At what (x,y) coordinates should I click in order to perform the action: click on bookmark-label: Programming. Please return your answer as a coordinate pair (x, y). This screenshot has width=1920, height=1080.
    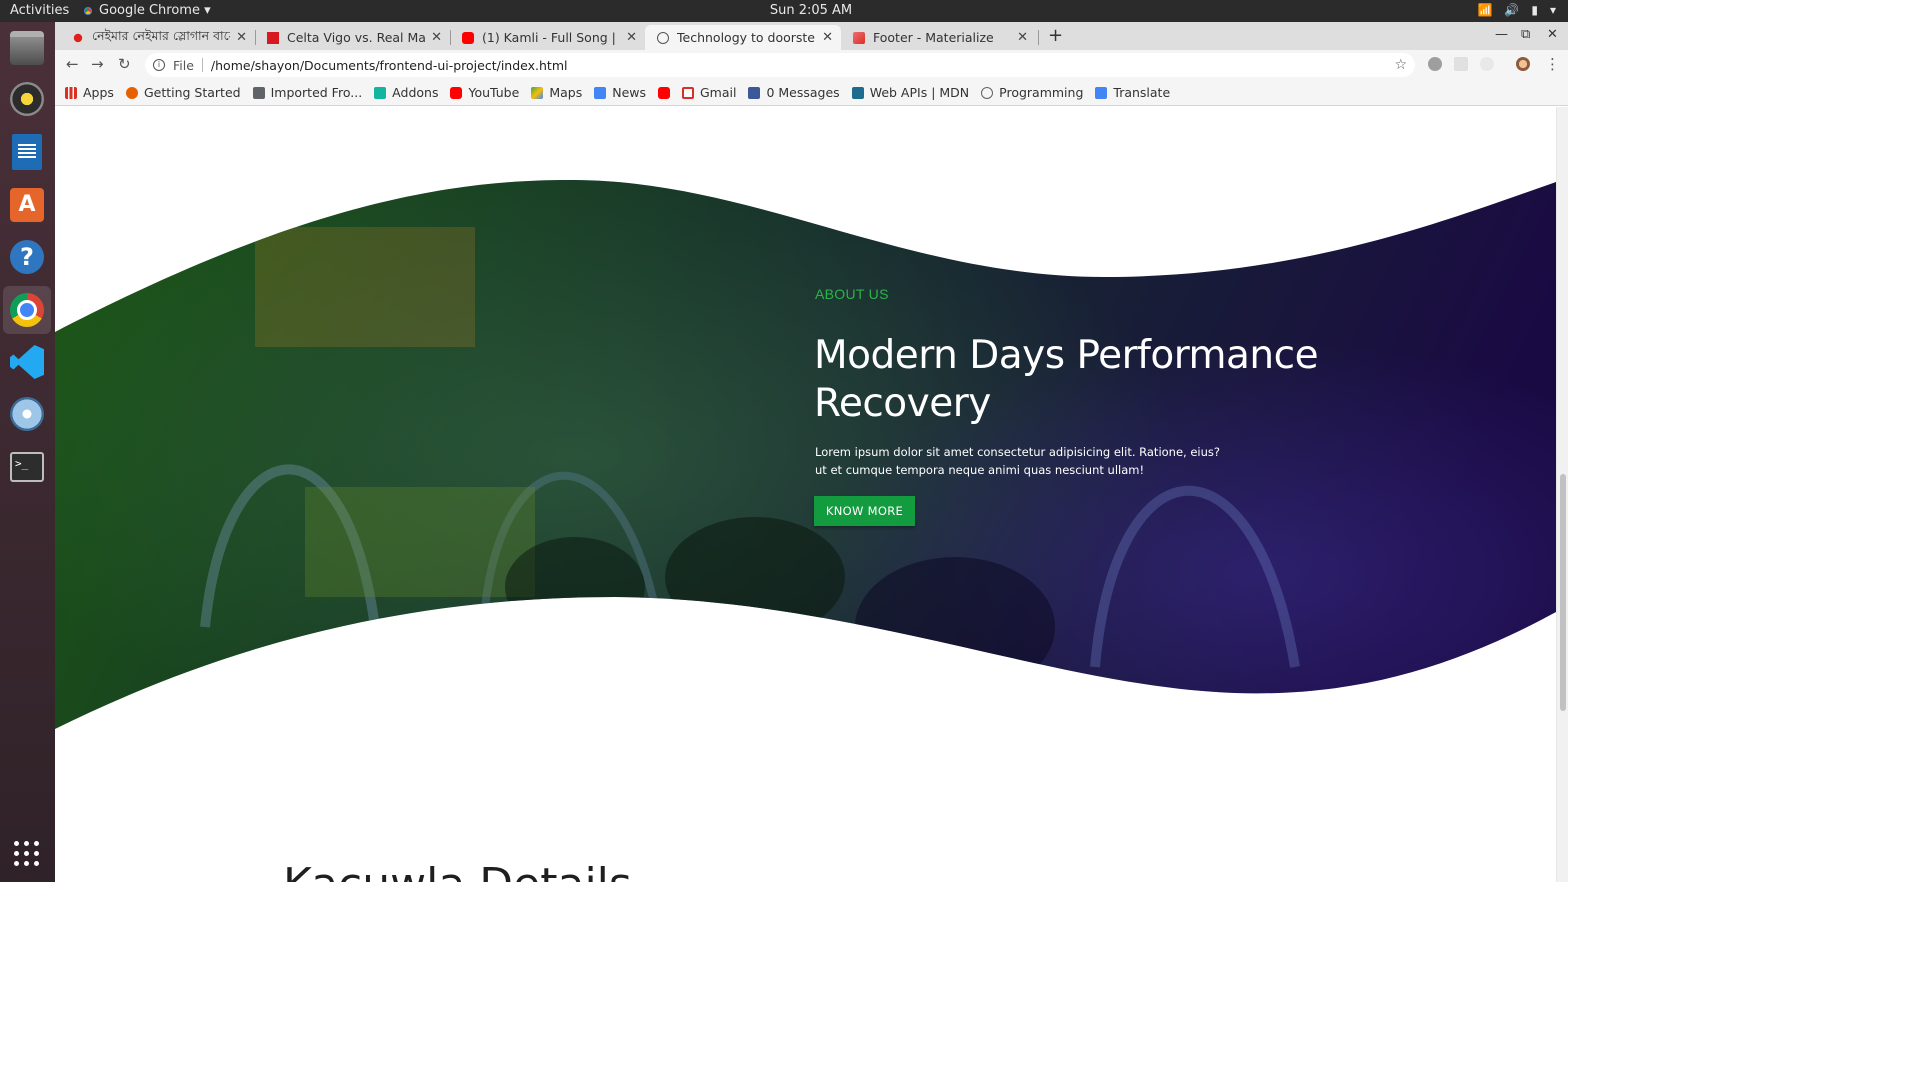
    Looking at the image, I should click on (1041, 92).